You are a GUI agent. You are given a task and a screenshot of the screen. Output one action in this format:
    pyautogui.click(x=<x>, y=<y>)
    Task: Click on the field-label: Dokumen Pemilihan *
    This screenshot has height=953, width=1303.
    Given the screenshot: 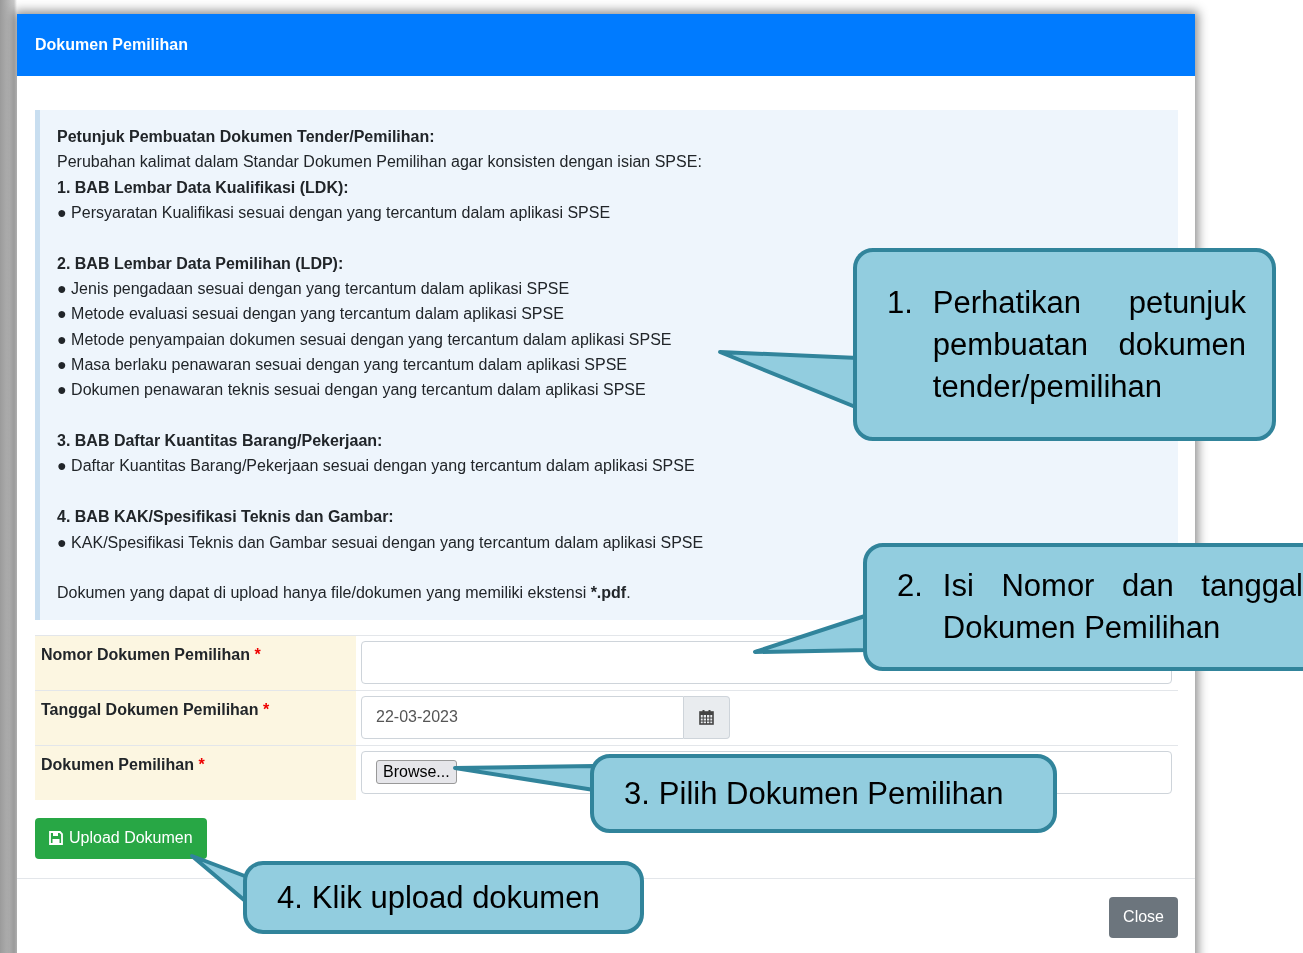 What is the action you would take?
    pyautogui.click(x=195, y=772)
    